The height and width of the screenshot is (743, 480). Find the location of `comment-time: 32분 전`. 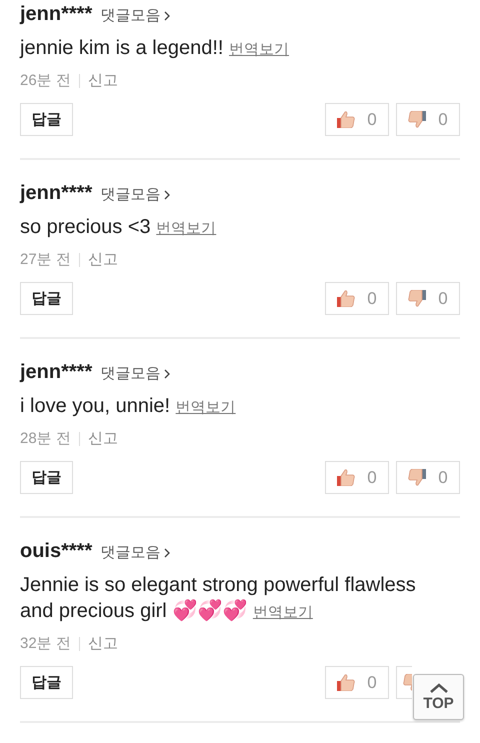

comment-time: 32분 전 is located at coordinates (45, 643).